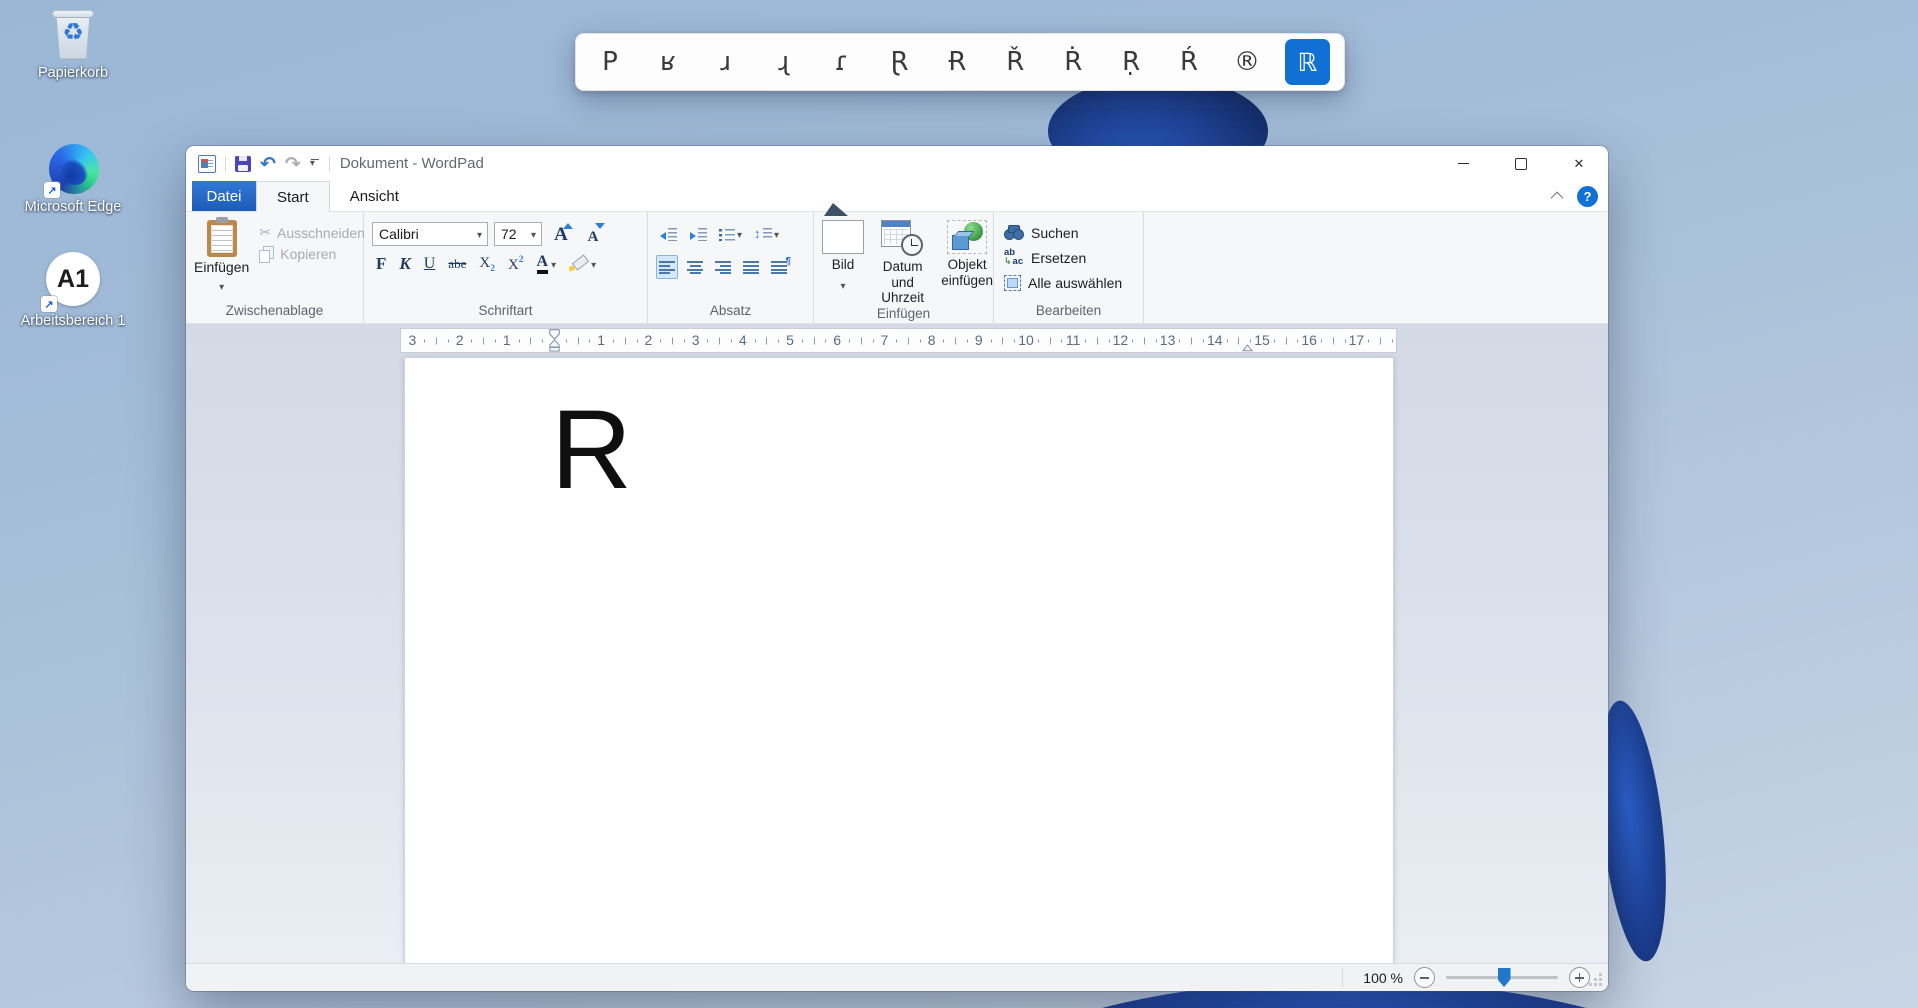 The image size is (1918, 1008). Describe the element at coordinates (506, 340) in the screenshot. I see `ruler-number: 1` at that location.